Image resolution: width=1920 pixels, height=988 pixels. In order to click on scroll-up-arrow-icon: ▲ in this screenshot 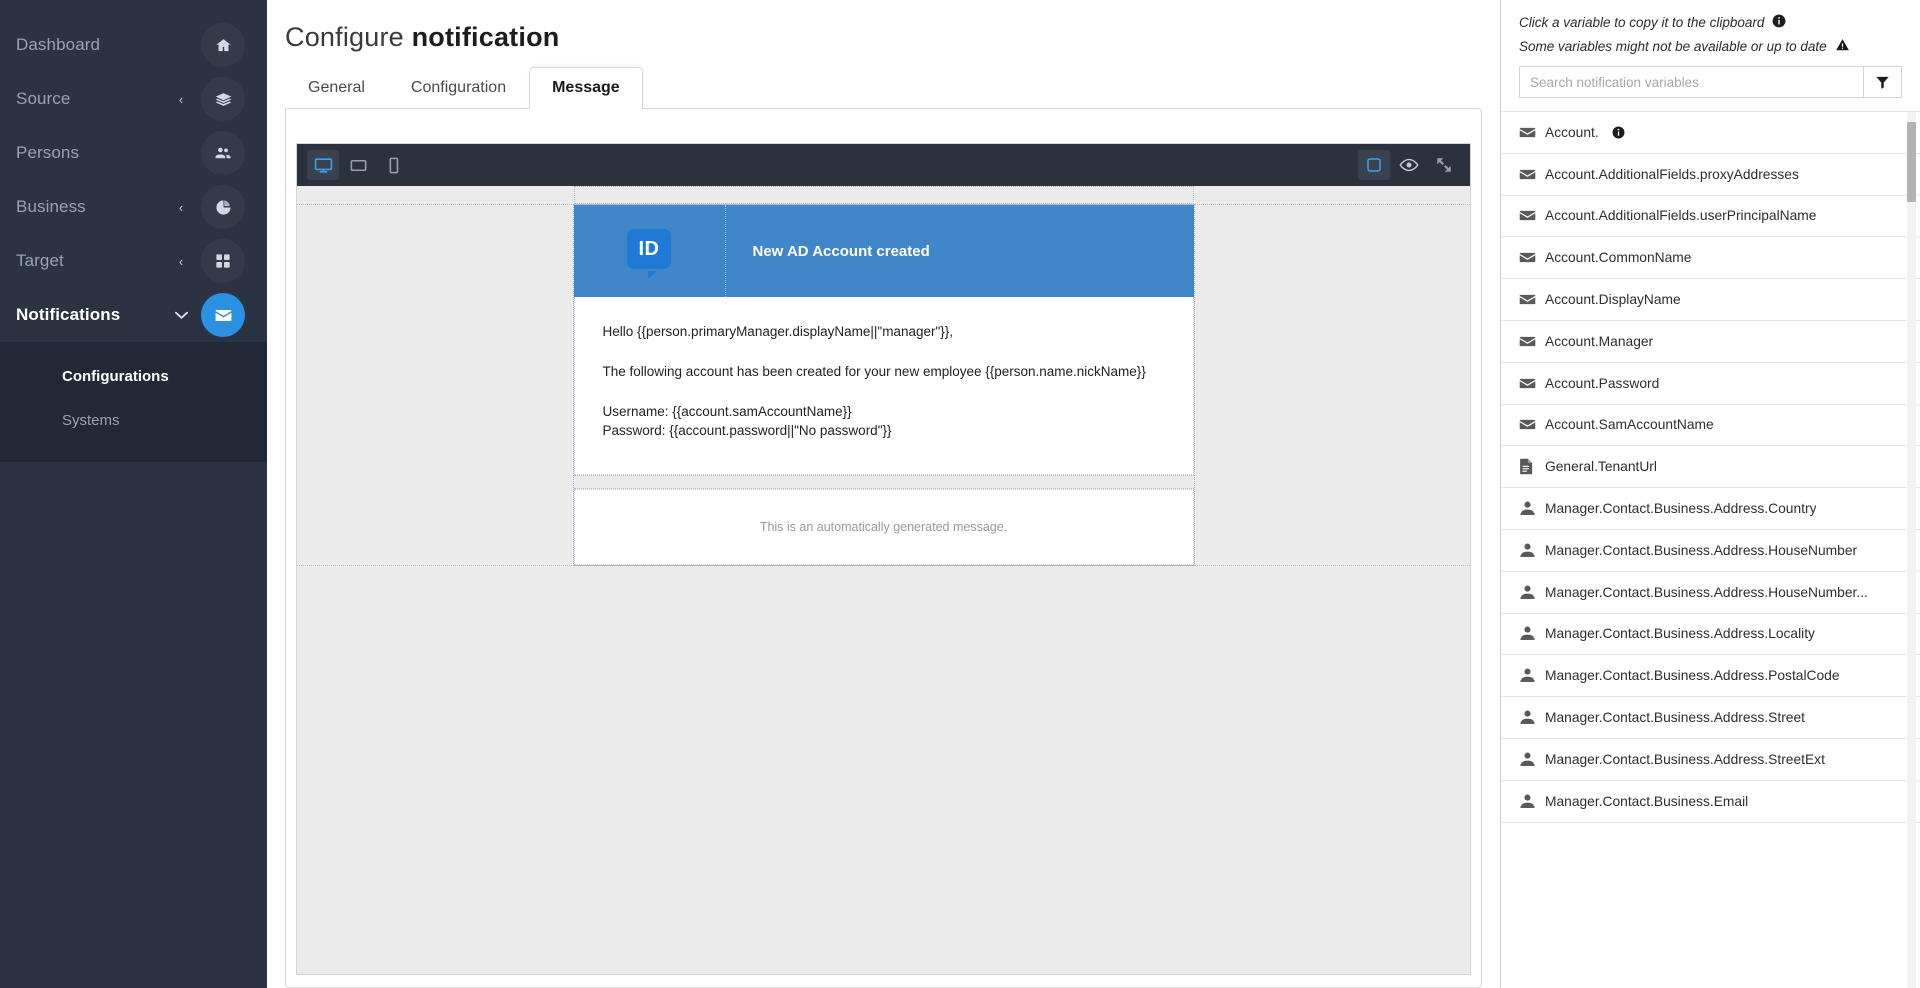, I will do `click(1911, 111)`.